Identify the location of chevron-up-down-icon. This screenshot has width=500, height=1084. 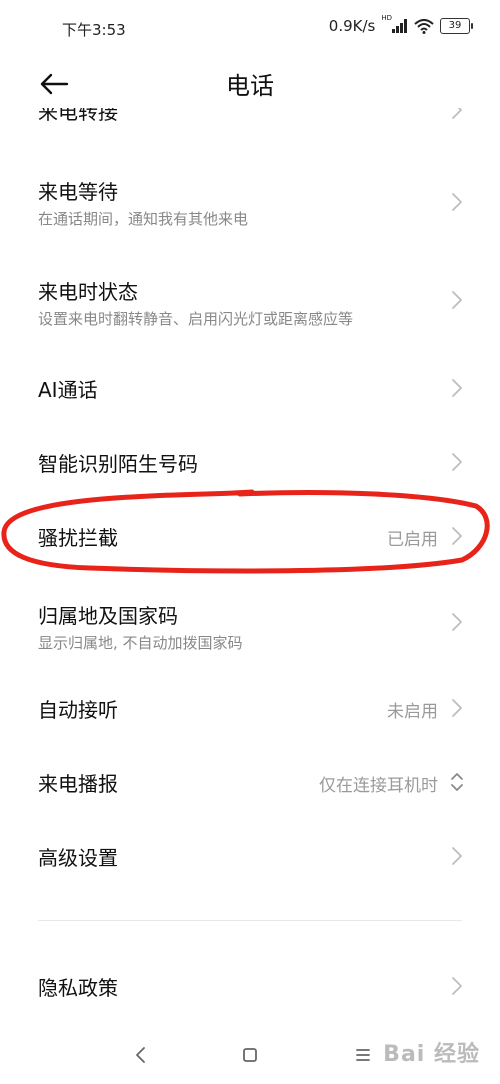
(457, 782).